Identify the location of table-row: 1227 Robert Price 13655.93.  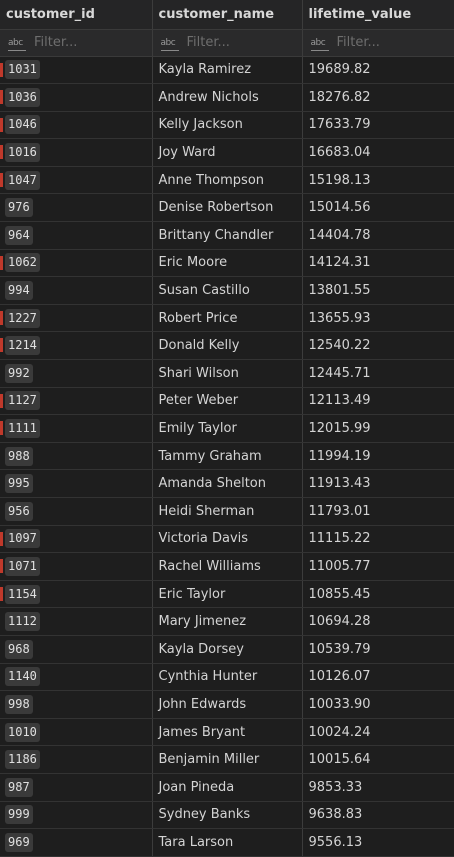
(227, 318).